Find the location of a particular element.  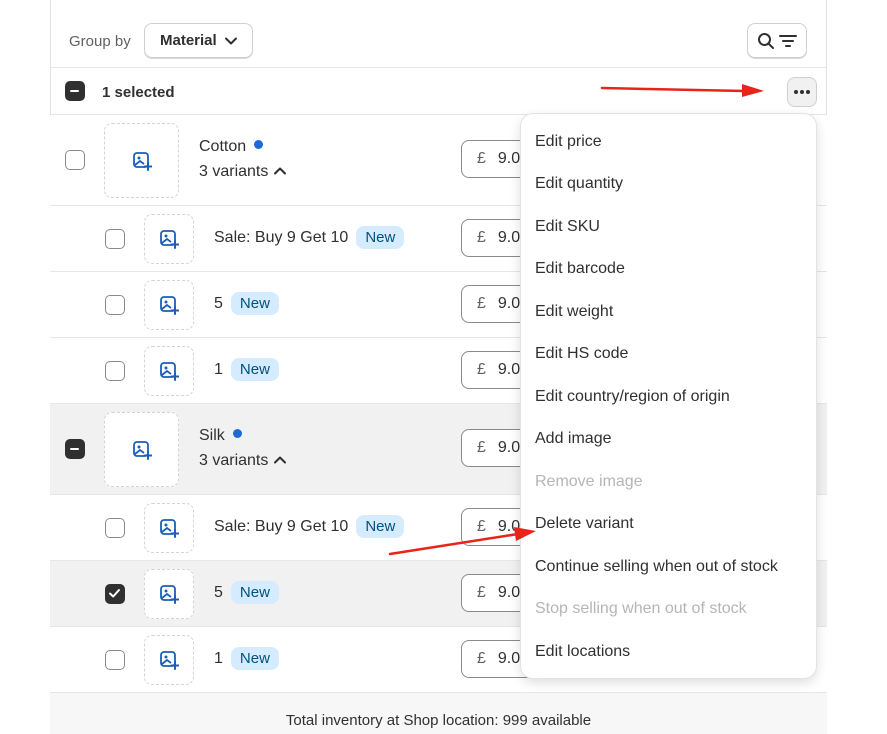

menu-item-continue-selling: Continue selling when out of stock is located at coordinates (656, 567).